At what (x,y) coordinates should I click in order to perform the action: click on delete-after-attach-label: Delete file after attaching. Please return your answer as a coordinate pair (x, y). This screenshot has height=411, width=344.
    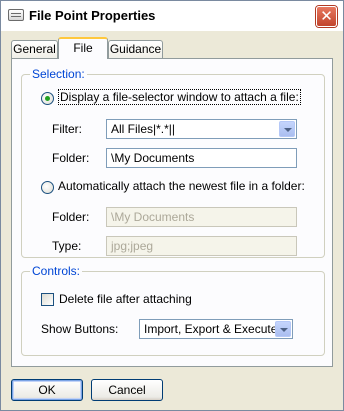
    Looking at the image, I should click on (125, 299).